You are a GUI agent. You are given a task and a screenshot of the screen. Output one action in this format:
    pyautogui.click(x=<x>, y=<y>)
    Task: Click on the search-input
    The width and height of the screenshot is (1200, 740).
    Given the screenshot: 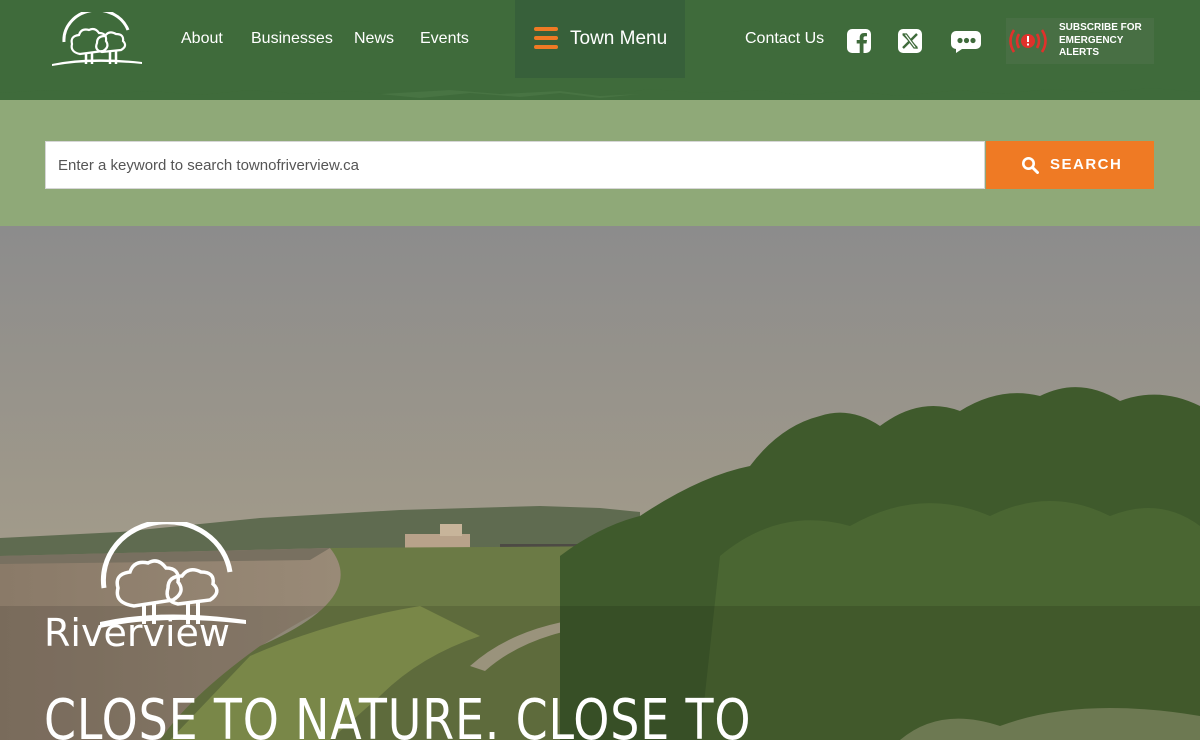 What is the action you would take?
    pyautogui.click(x=515, y=165)
    